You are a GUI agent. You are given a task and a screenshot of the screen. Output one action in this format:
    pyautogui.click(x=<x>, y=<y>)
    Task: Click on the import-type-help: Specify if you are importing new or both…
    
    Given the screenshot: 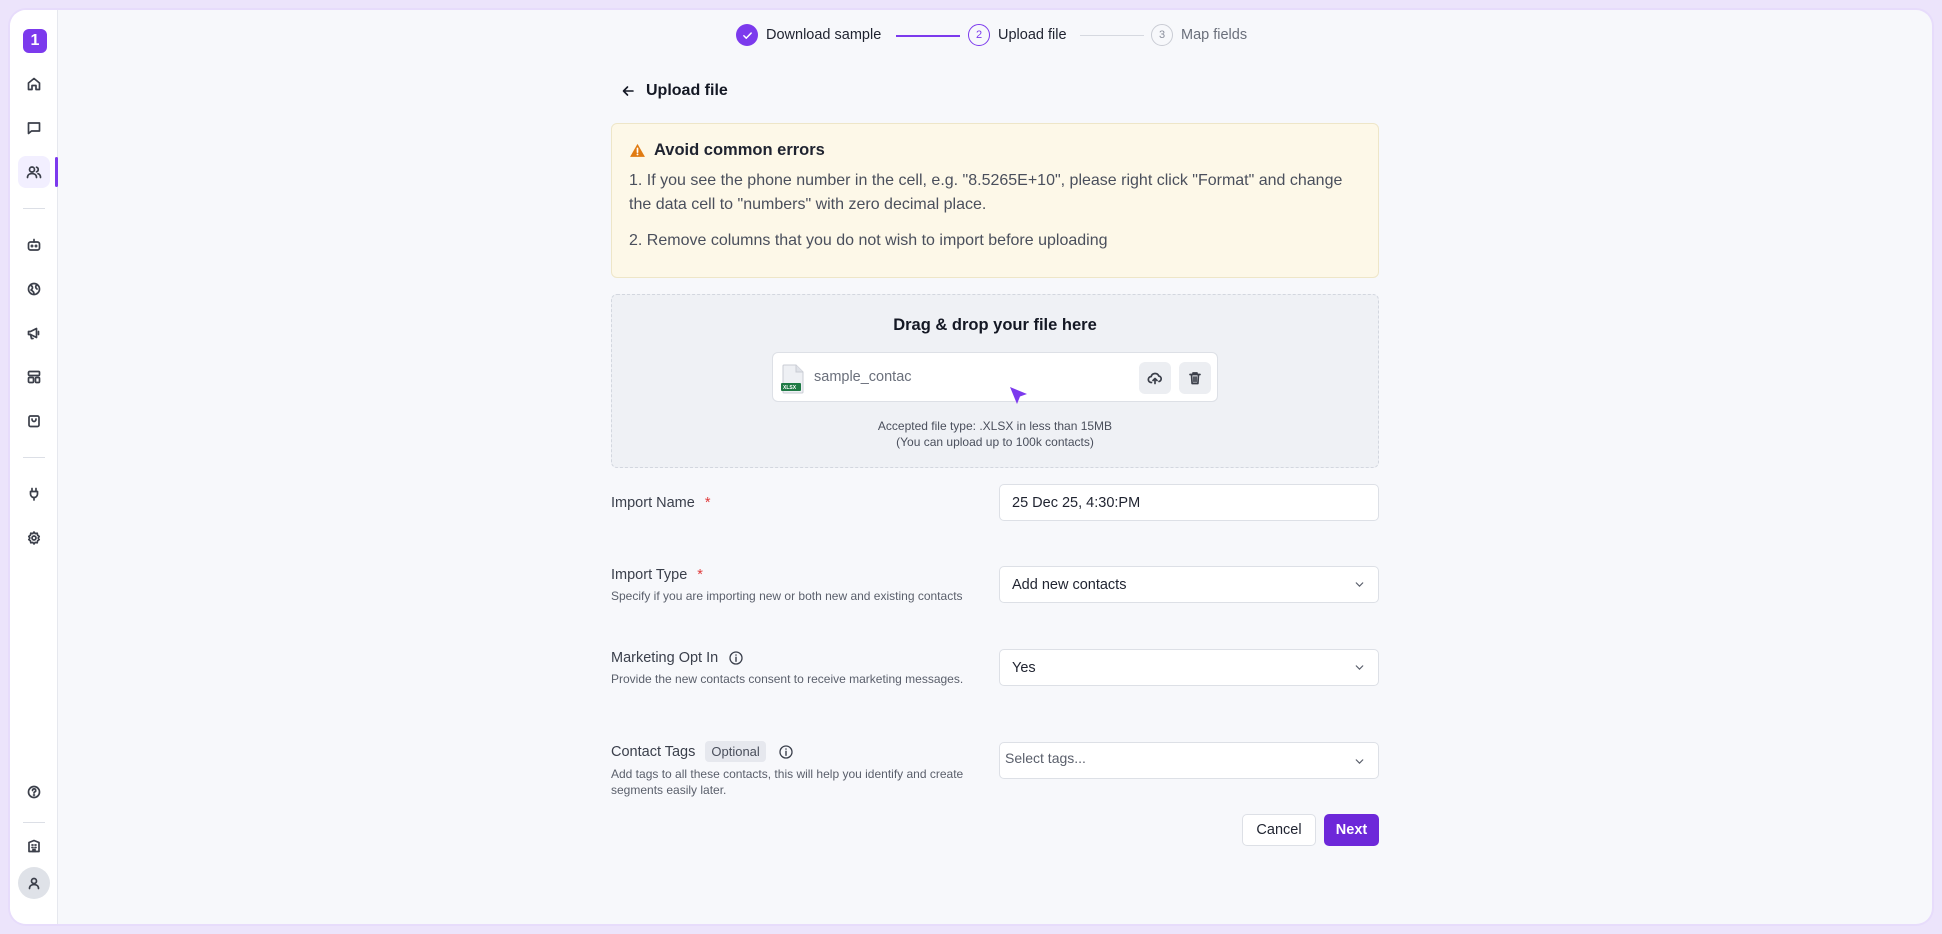 What is the action you would take?
    pyautogui.click(x=787, y=596)
    